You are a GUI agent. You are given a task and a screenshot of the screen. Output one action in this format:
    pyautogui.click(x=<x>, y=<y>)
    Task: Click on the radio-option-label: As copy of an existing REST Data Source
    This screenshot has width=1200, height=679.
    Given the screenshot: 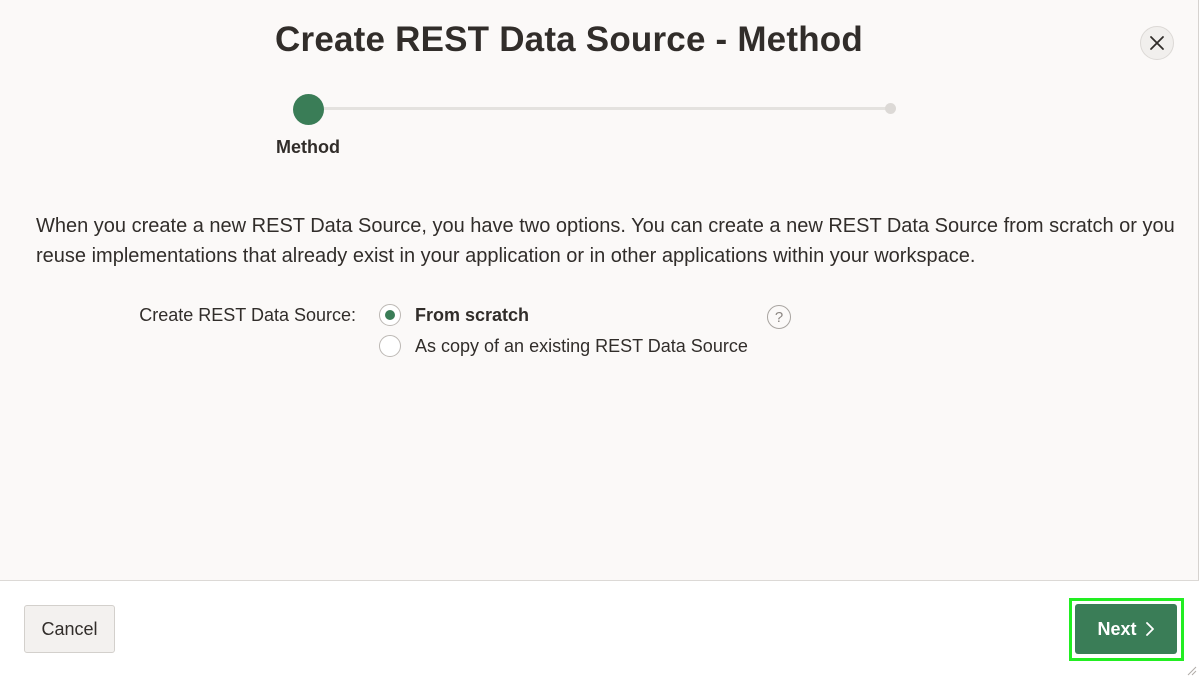 What is the action you would take?
    pyautogui.click(x=581, y=345)
    